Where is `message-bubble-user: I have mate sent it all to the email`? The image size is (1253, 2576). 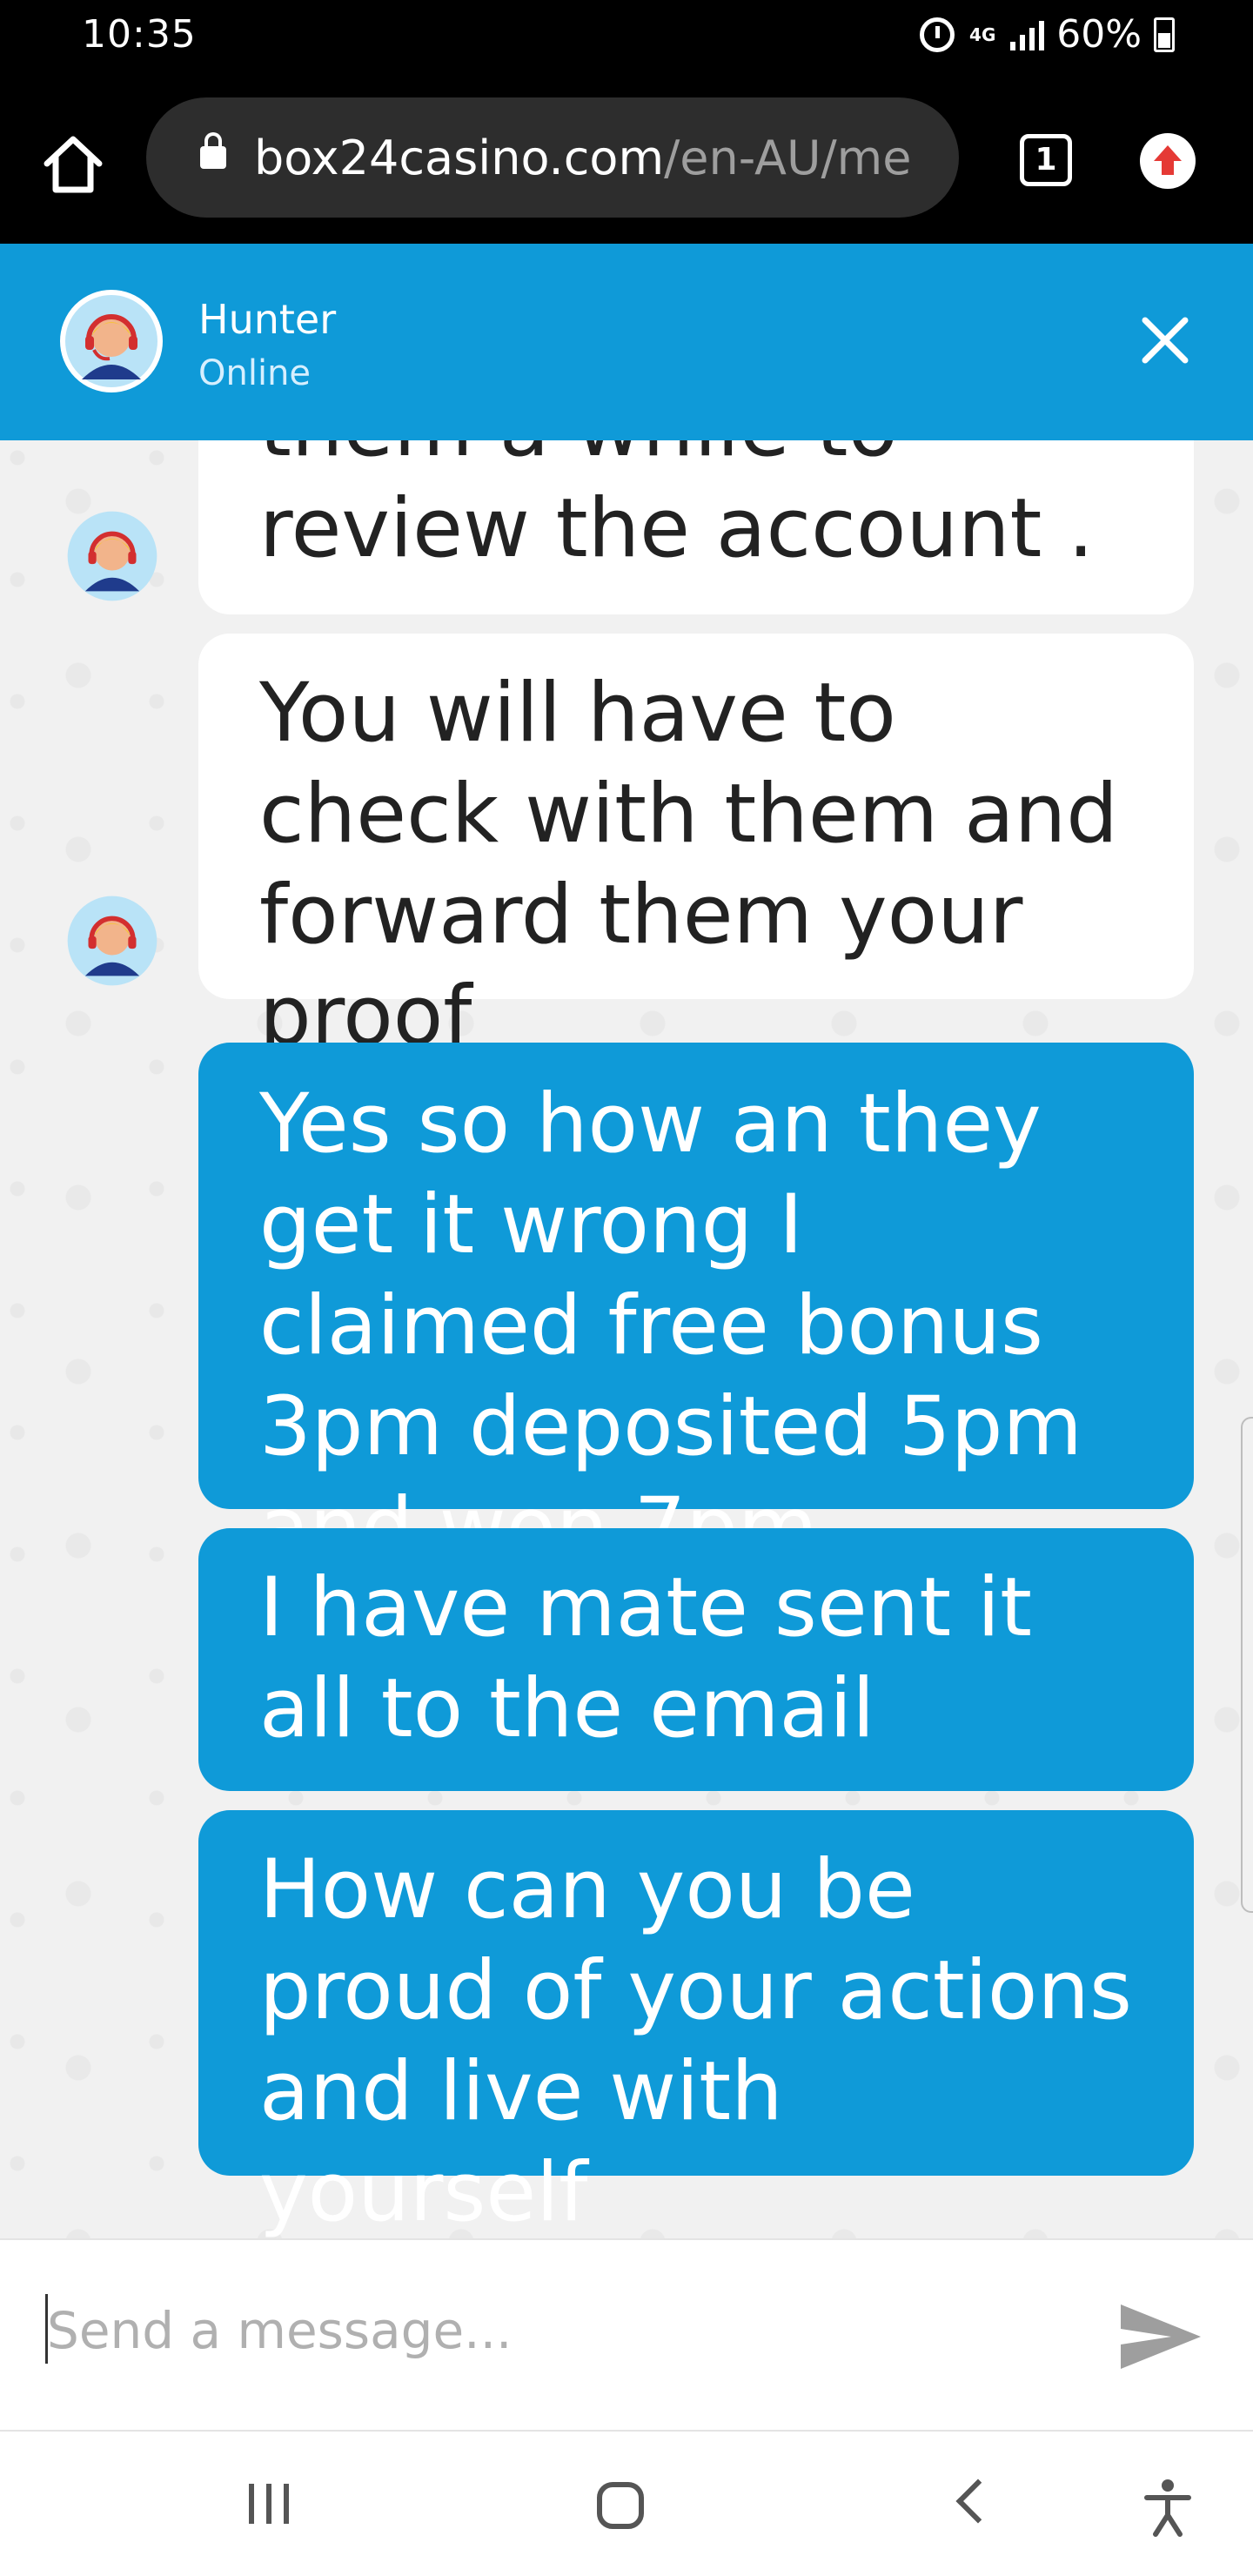 message-bubble-user: I have mate sent it all to the email is located at coordinates (696, 1659).